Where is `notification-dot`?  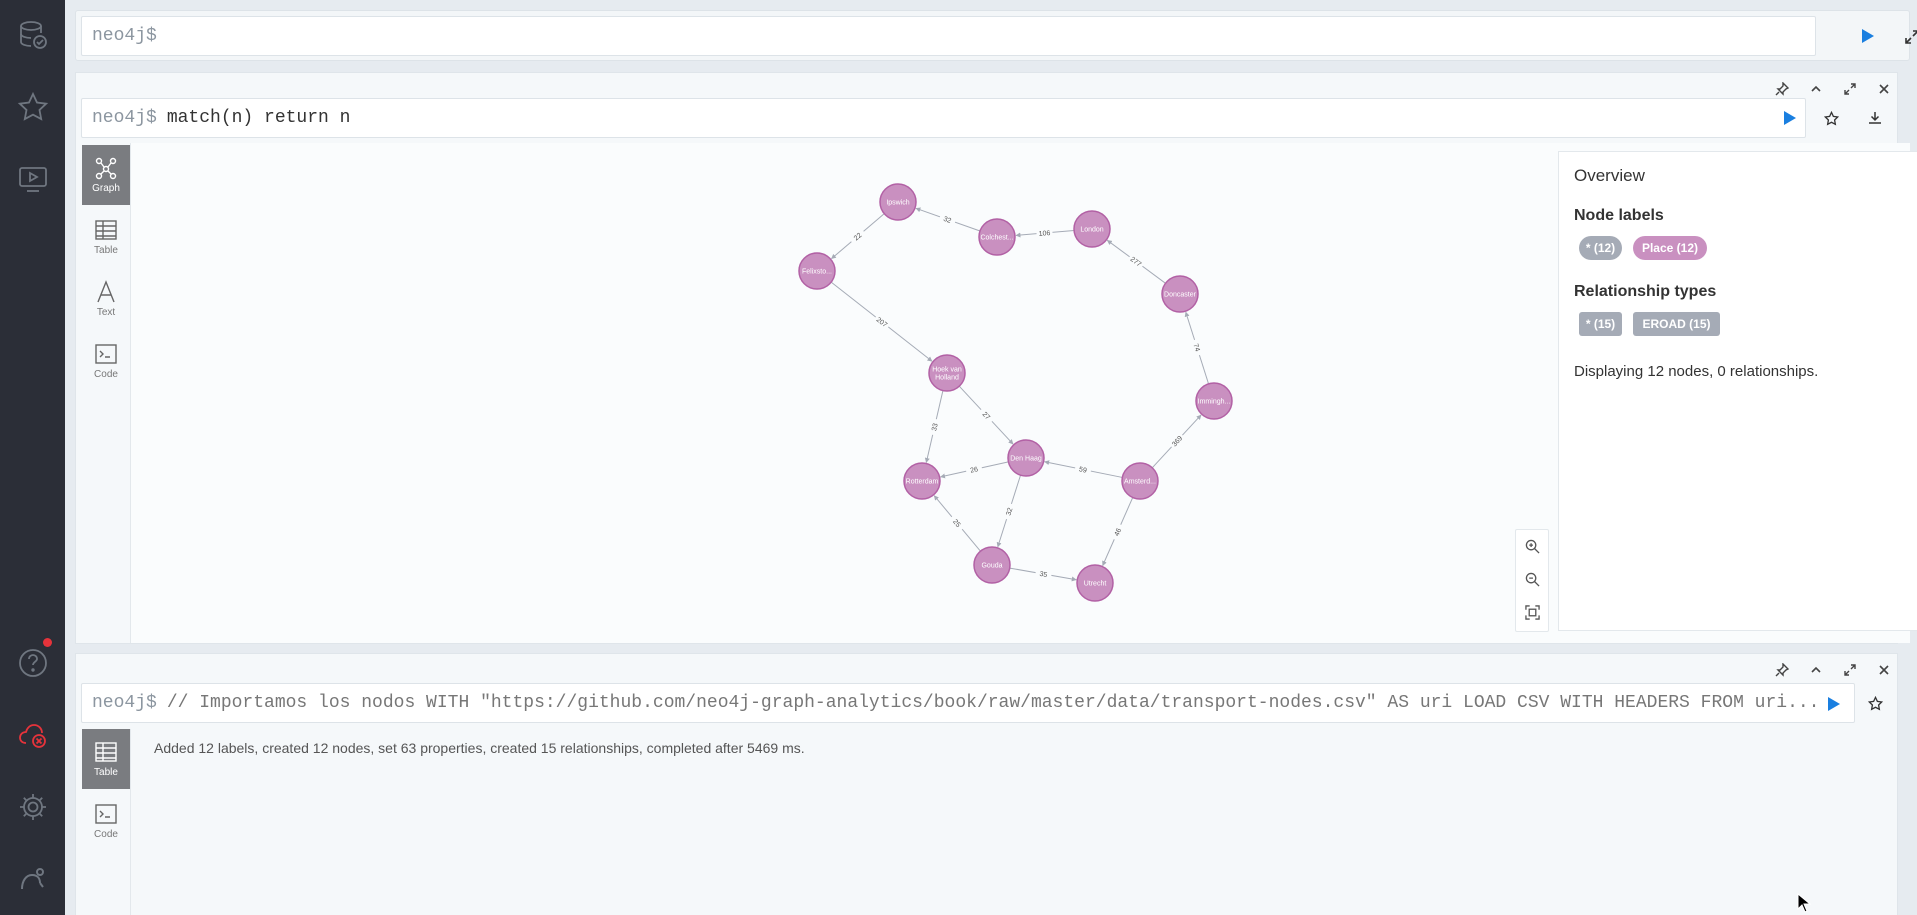 notification-dot is located at coordinates (47, 642).